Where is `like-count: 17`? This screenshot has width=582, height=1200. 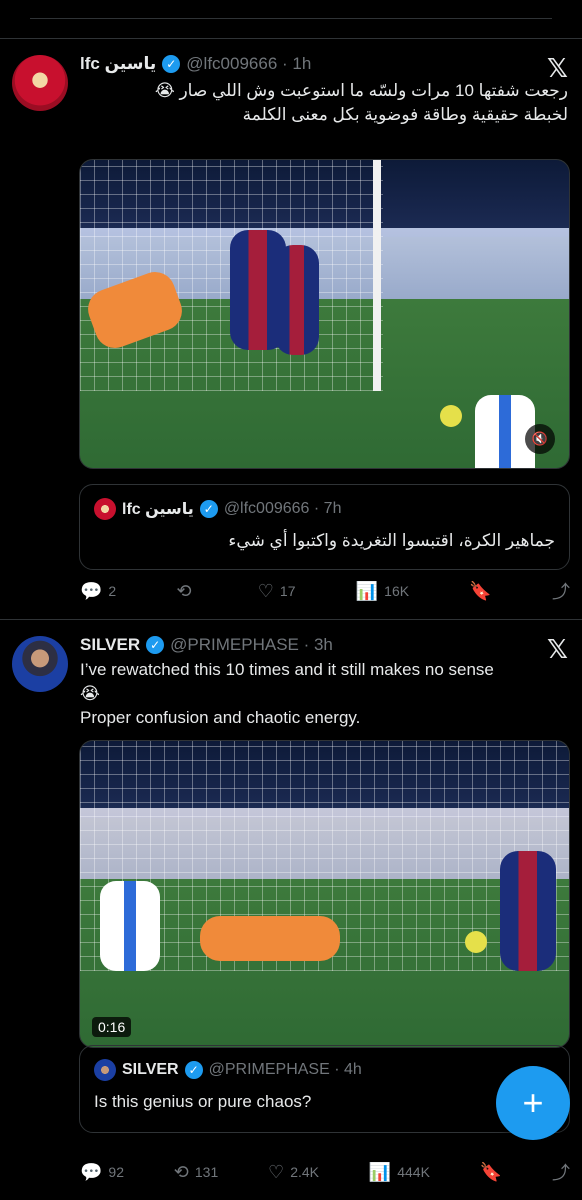 like-count: 17 is located at coordinates (287, 591).